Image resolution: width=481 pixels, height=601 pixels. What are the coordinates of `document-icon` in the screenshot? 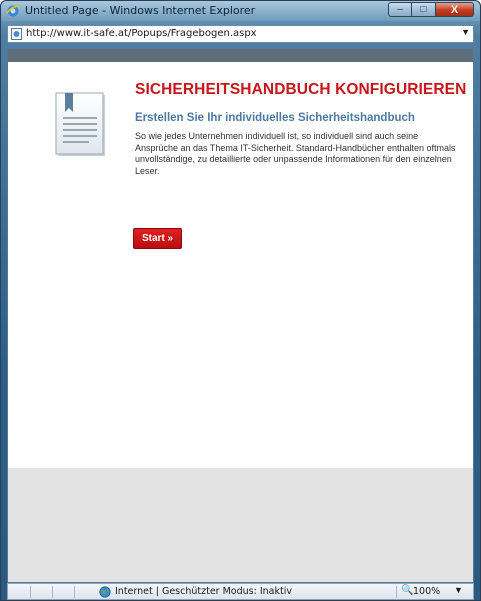 It's located at (80, 124).